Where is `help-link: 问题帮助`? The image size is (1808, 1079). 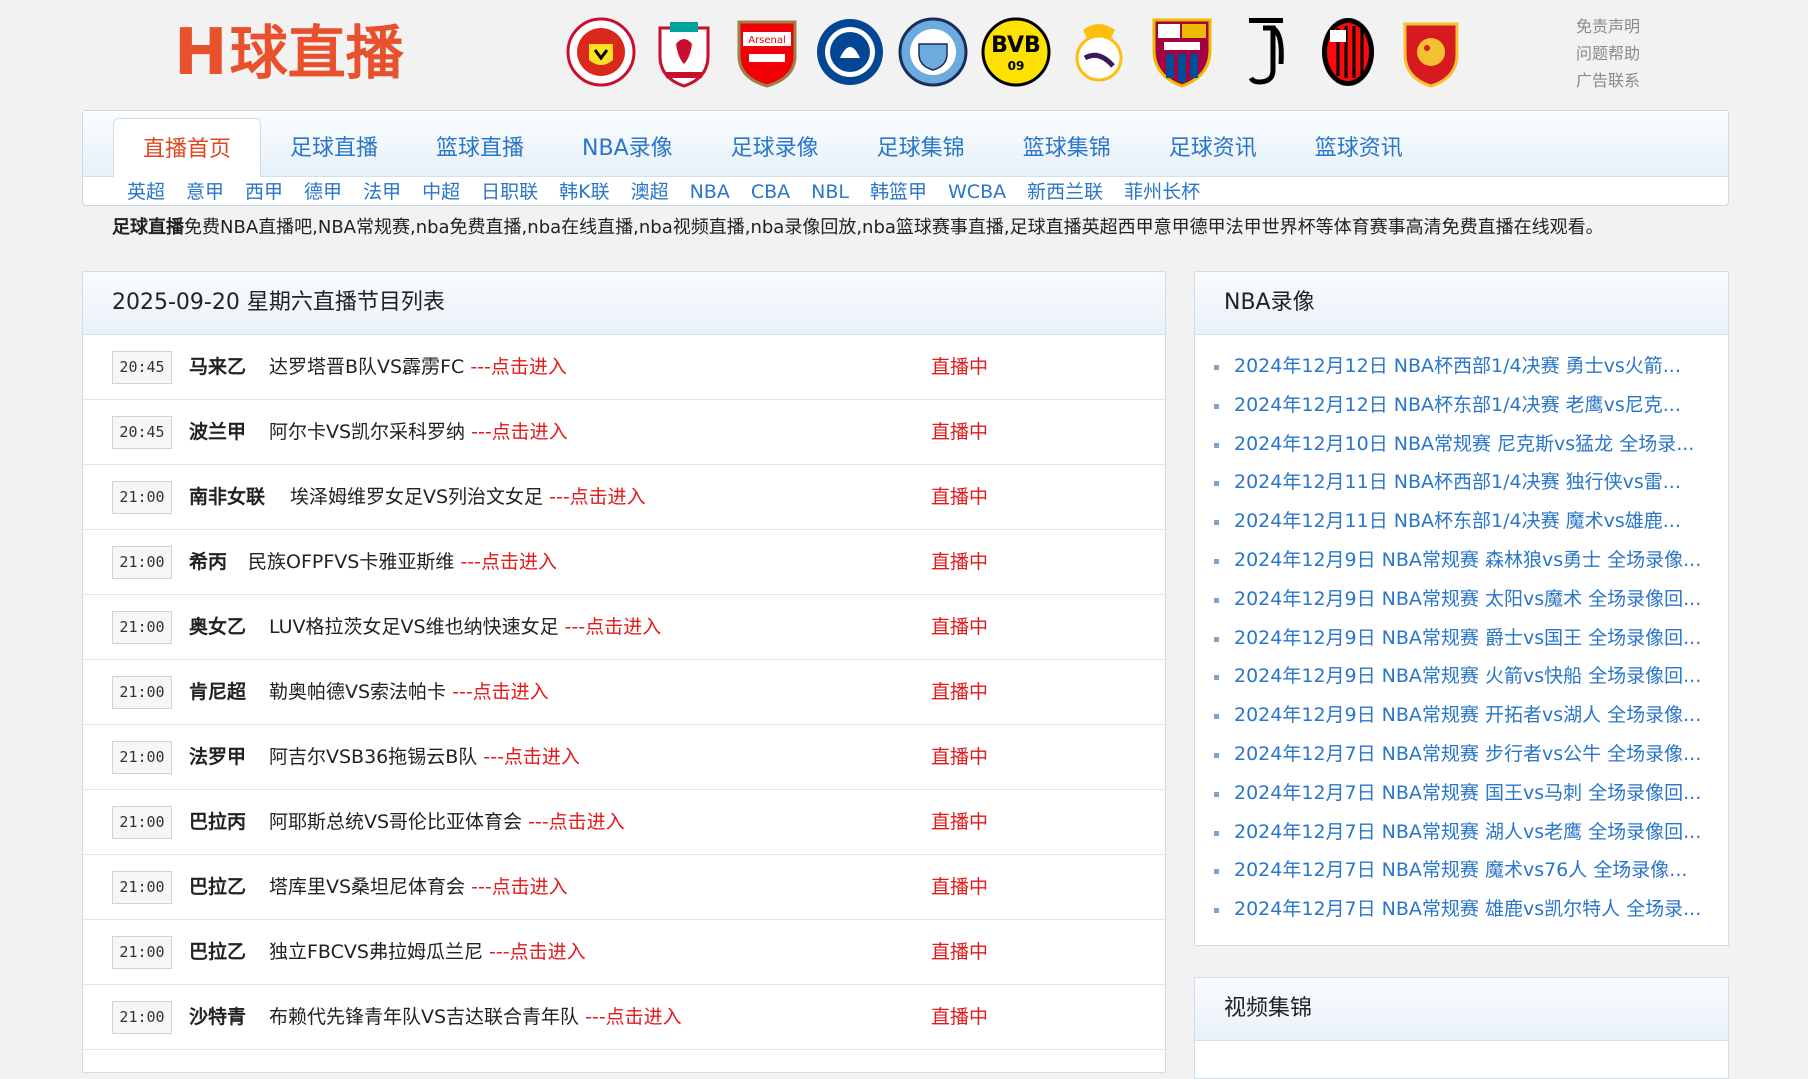
help-link: 问题帮助 is located at coordinates (1608, 53).